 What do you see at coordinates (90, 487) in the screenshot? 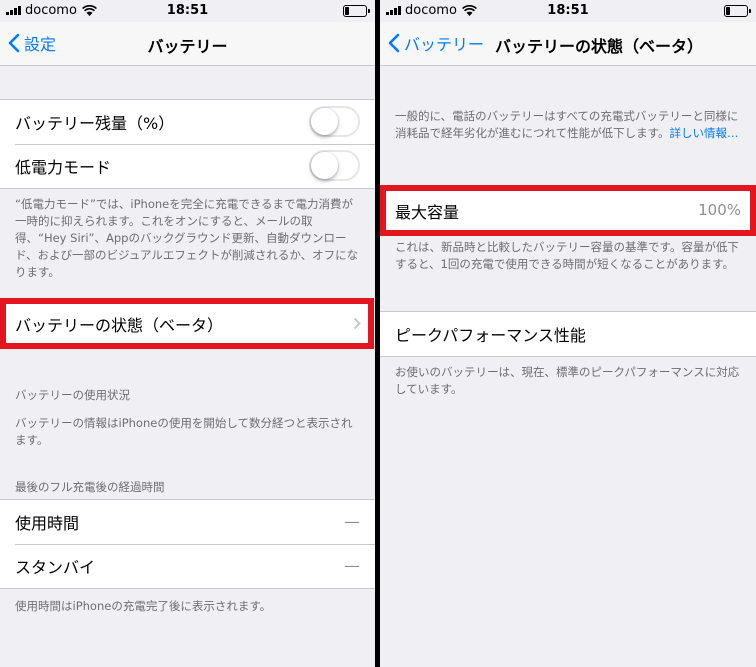
I see `since-charge-section-header: 最後のフル充電後の経過時間` at bounding box center [90, 487].